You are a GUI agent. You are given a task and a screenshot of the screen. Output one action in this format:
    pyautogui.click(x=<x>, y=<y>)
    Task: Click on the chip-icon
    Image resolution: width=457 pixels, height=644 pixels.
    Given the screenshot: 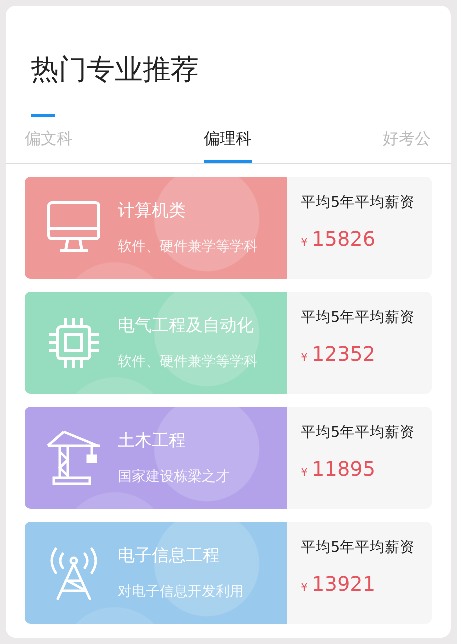 What is the action you would take?
    pyautogui.click(x=74, y=343)
    